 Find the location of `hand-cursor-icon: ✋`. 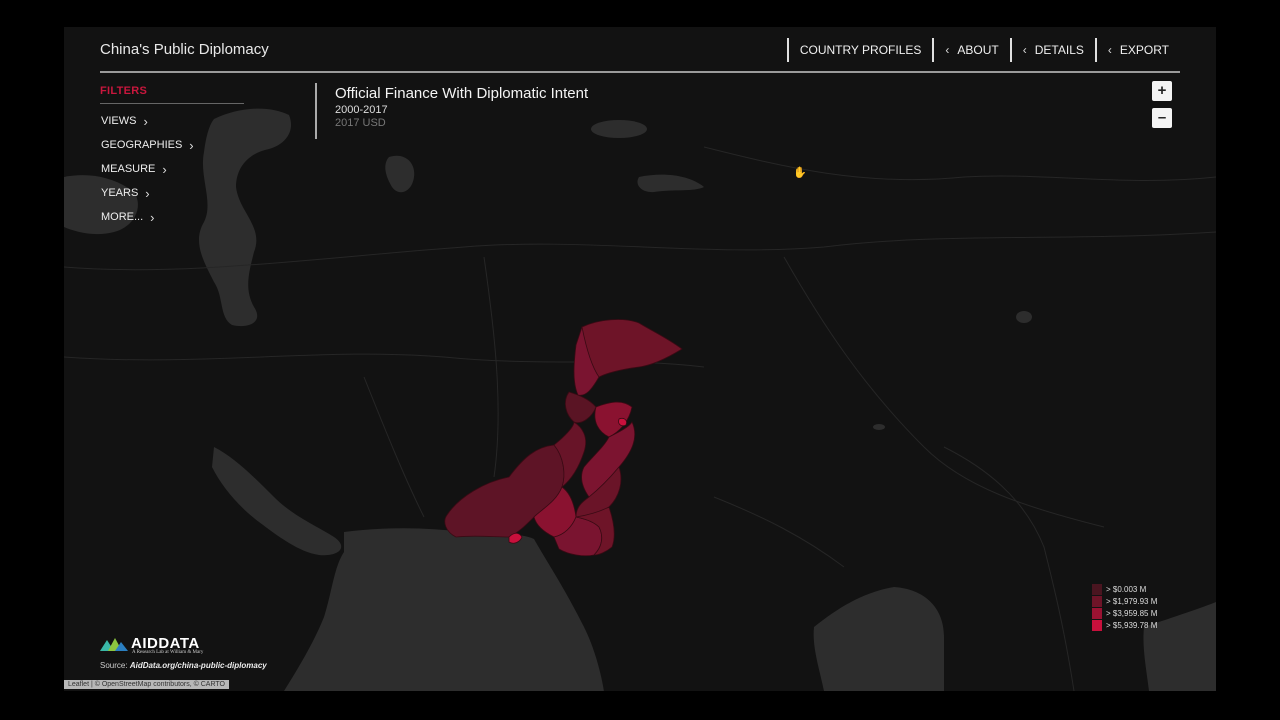

hand-cursor-icon: ✋ is located at coordinates (800, 173).